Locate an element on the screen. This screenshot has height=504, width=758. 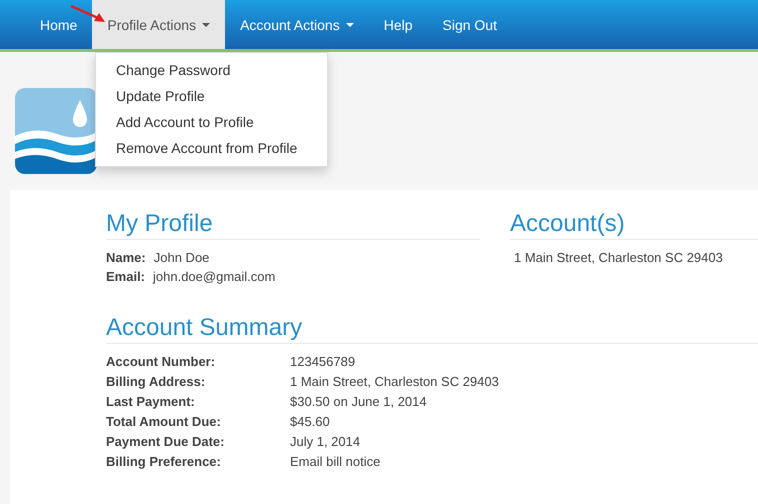
nav-link: Home is located at coordinates (58, 24).